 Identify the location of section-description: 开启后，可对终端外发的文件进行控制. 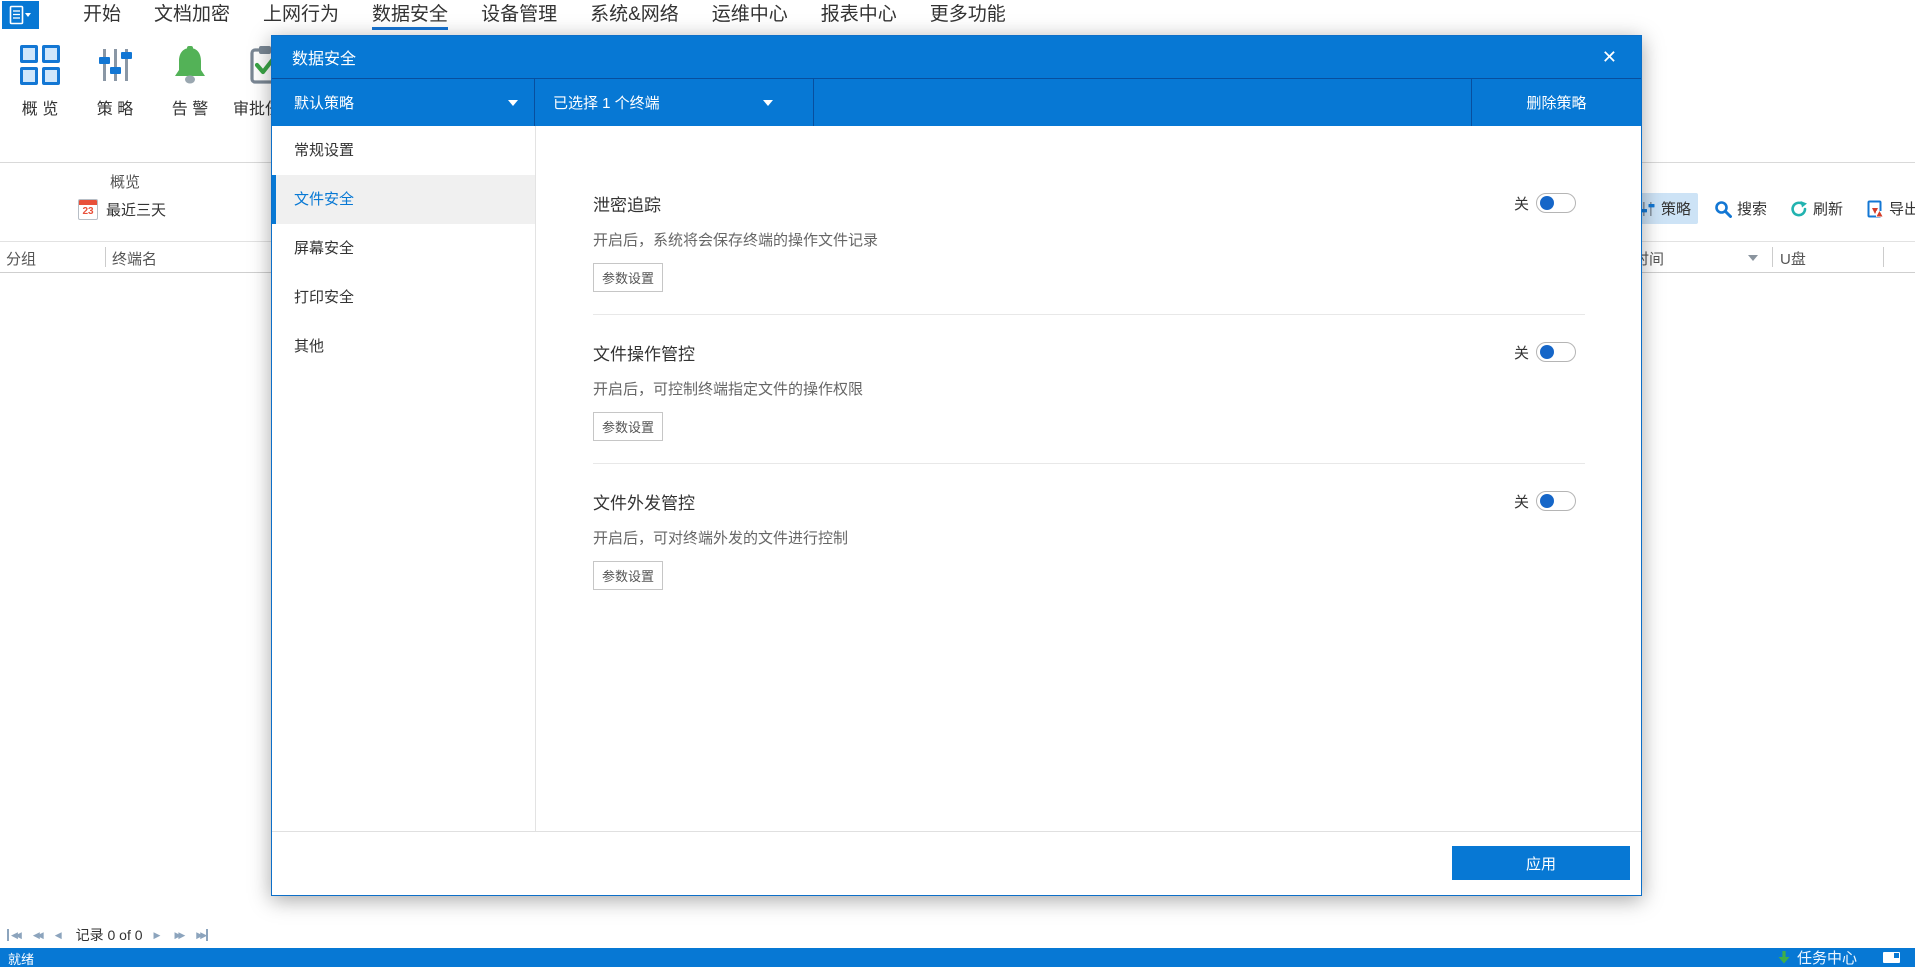
(721, 538).